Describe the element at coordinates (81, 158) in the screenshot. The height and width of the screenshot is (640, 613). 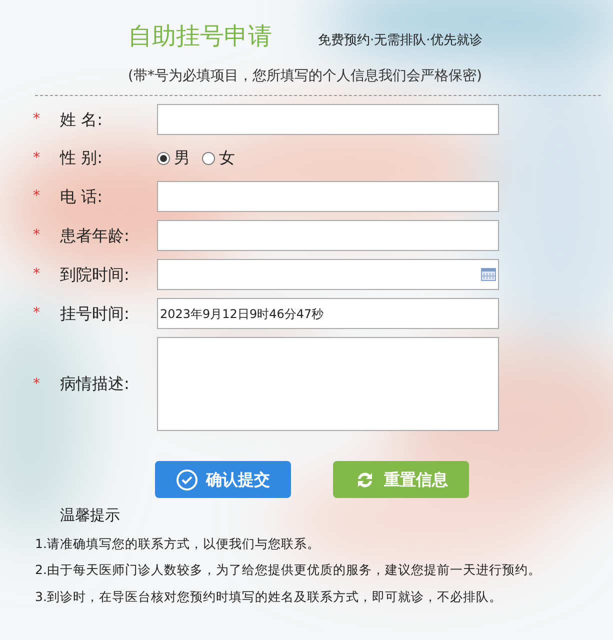
I see `field-label: 性 别:` at that location.